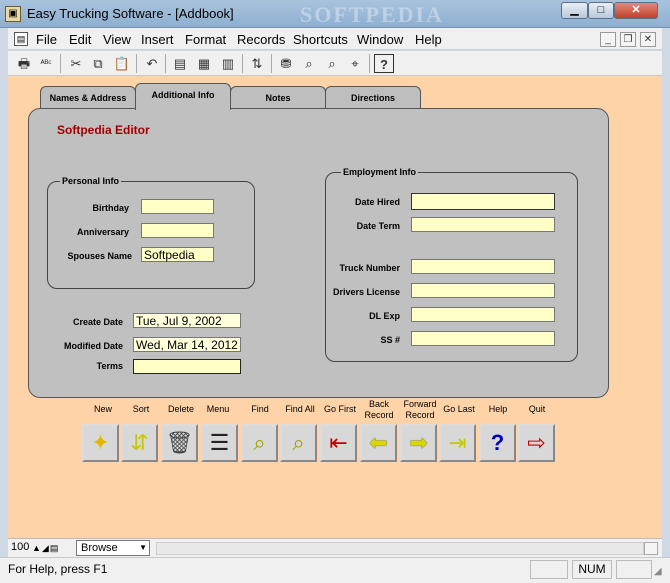 The image size is (670, 583). Describe the element at coordinates (187, 344) in the screenshot. I see `modified-date-field: Wed, Mar 14, 2012` at that location.